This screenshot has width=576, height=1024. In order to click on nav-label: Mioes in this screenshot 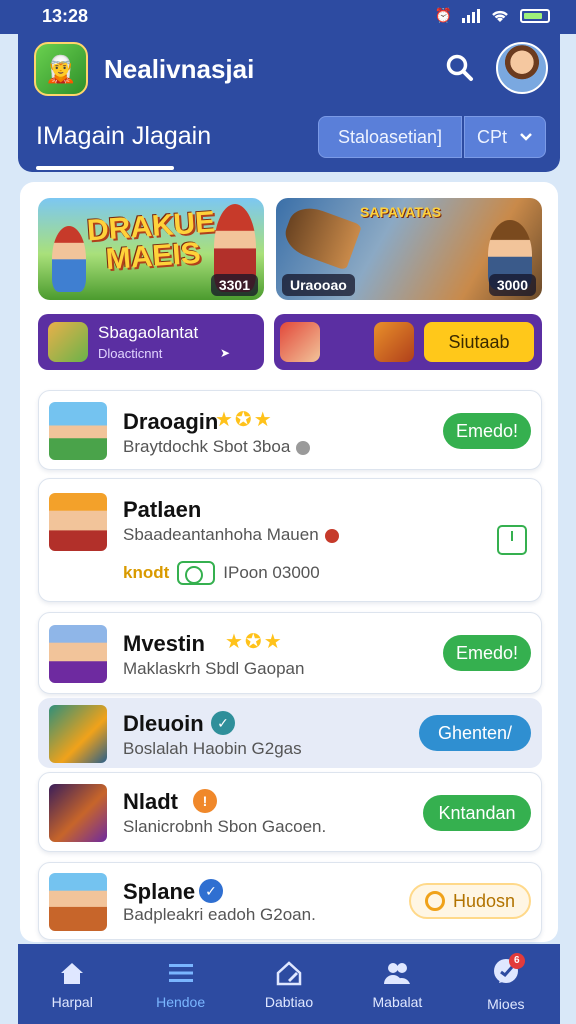, I will do `click(506, 1003)`.